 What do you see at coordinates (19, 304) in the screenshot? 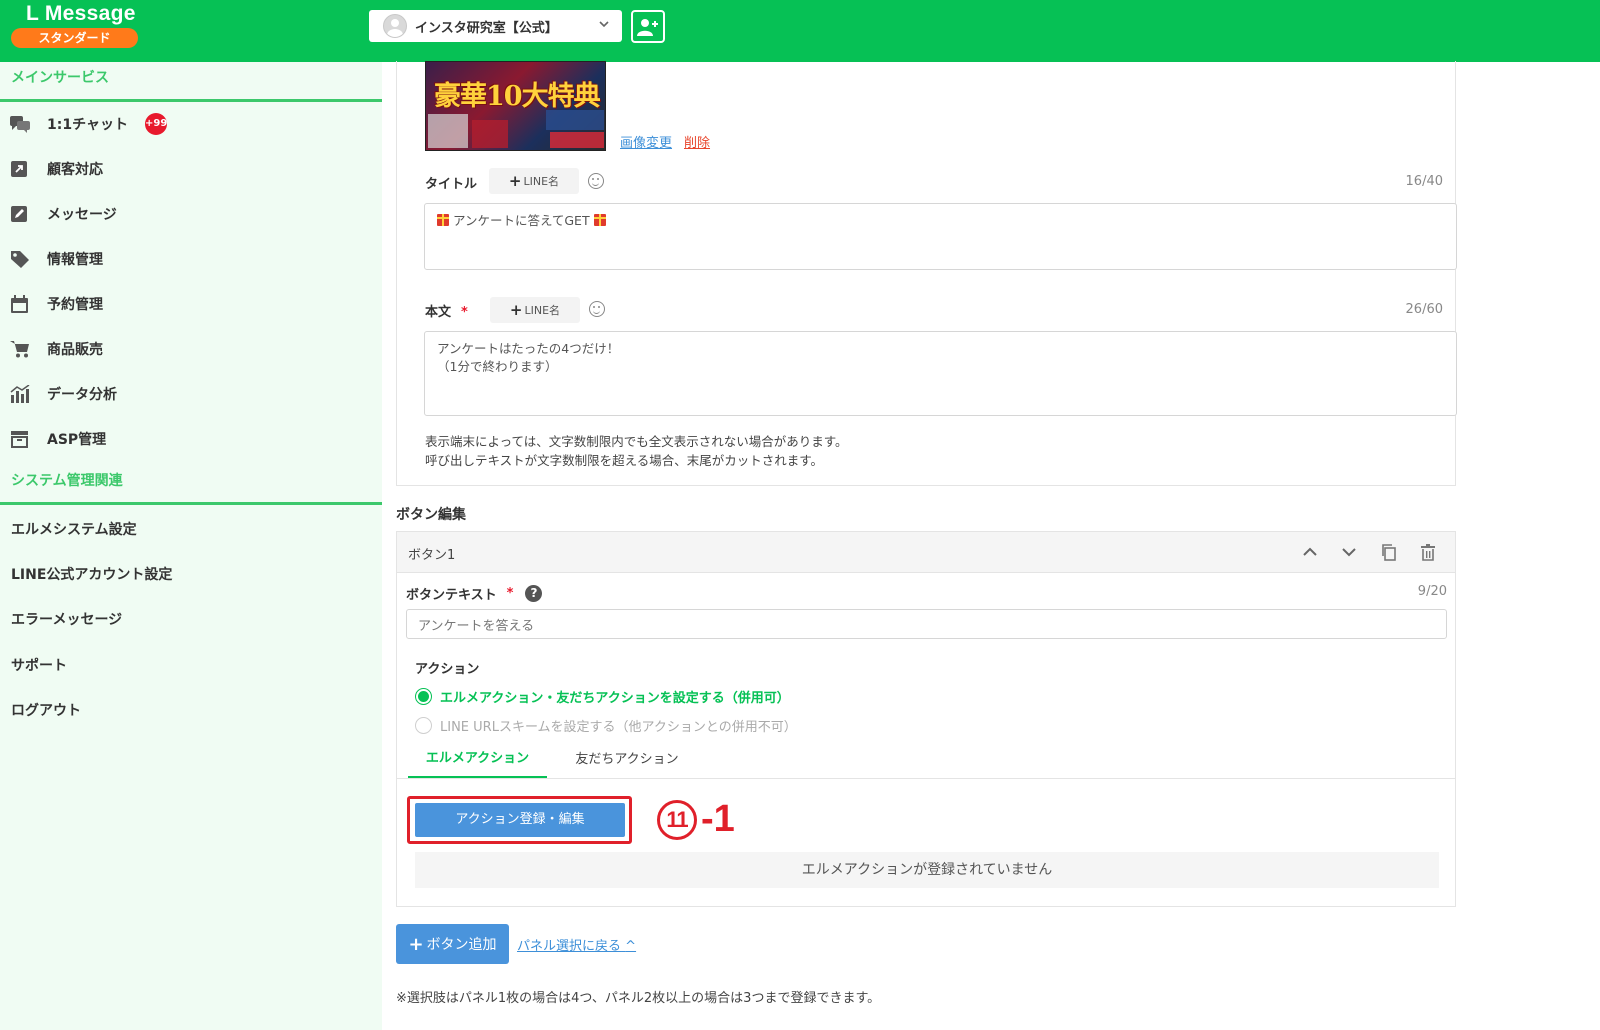
I see `calendar-icon` at bounding box center [19, 304].